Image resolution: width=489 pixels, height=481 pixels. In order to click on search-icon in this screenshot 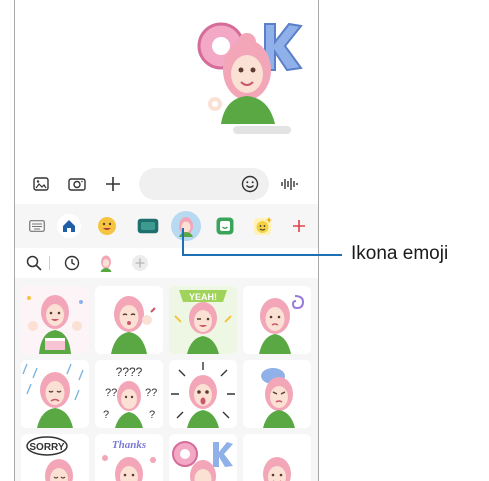, I will do `click(34, 263)`.